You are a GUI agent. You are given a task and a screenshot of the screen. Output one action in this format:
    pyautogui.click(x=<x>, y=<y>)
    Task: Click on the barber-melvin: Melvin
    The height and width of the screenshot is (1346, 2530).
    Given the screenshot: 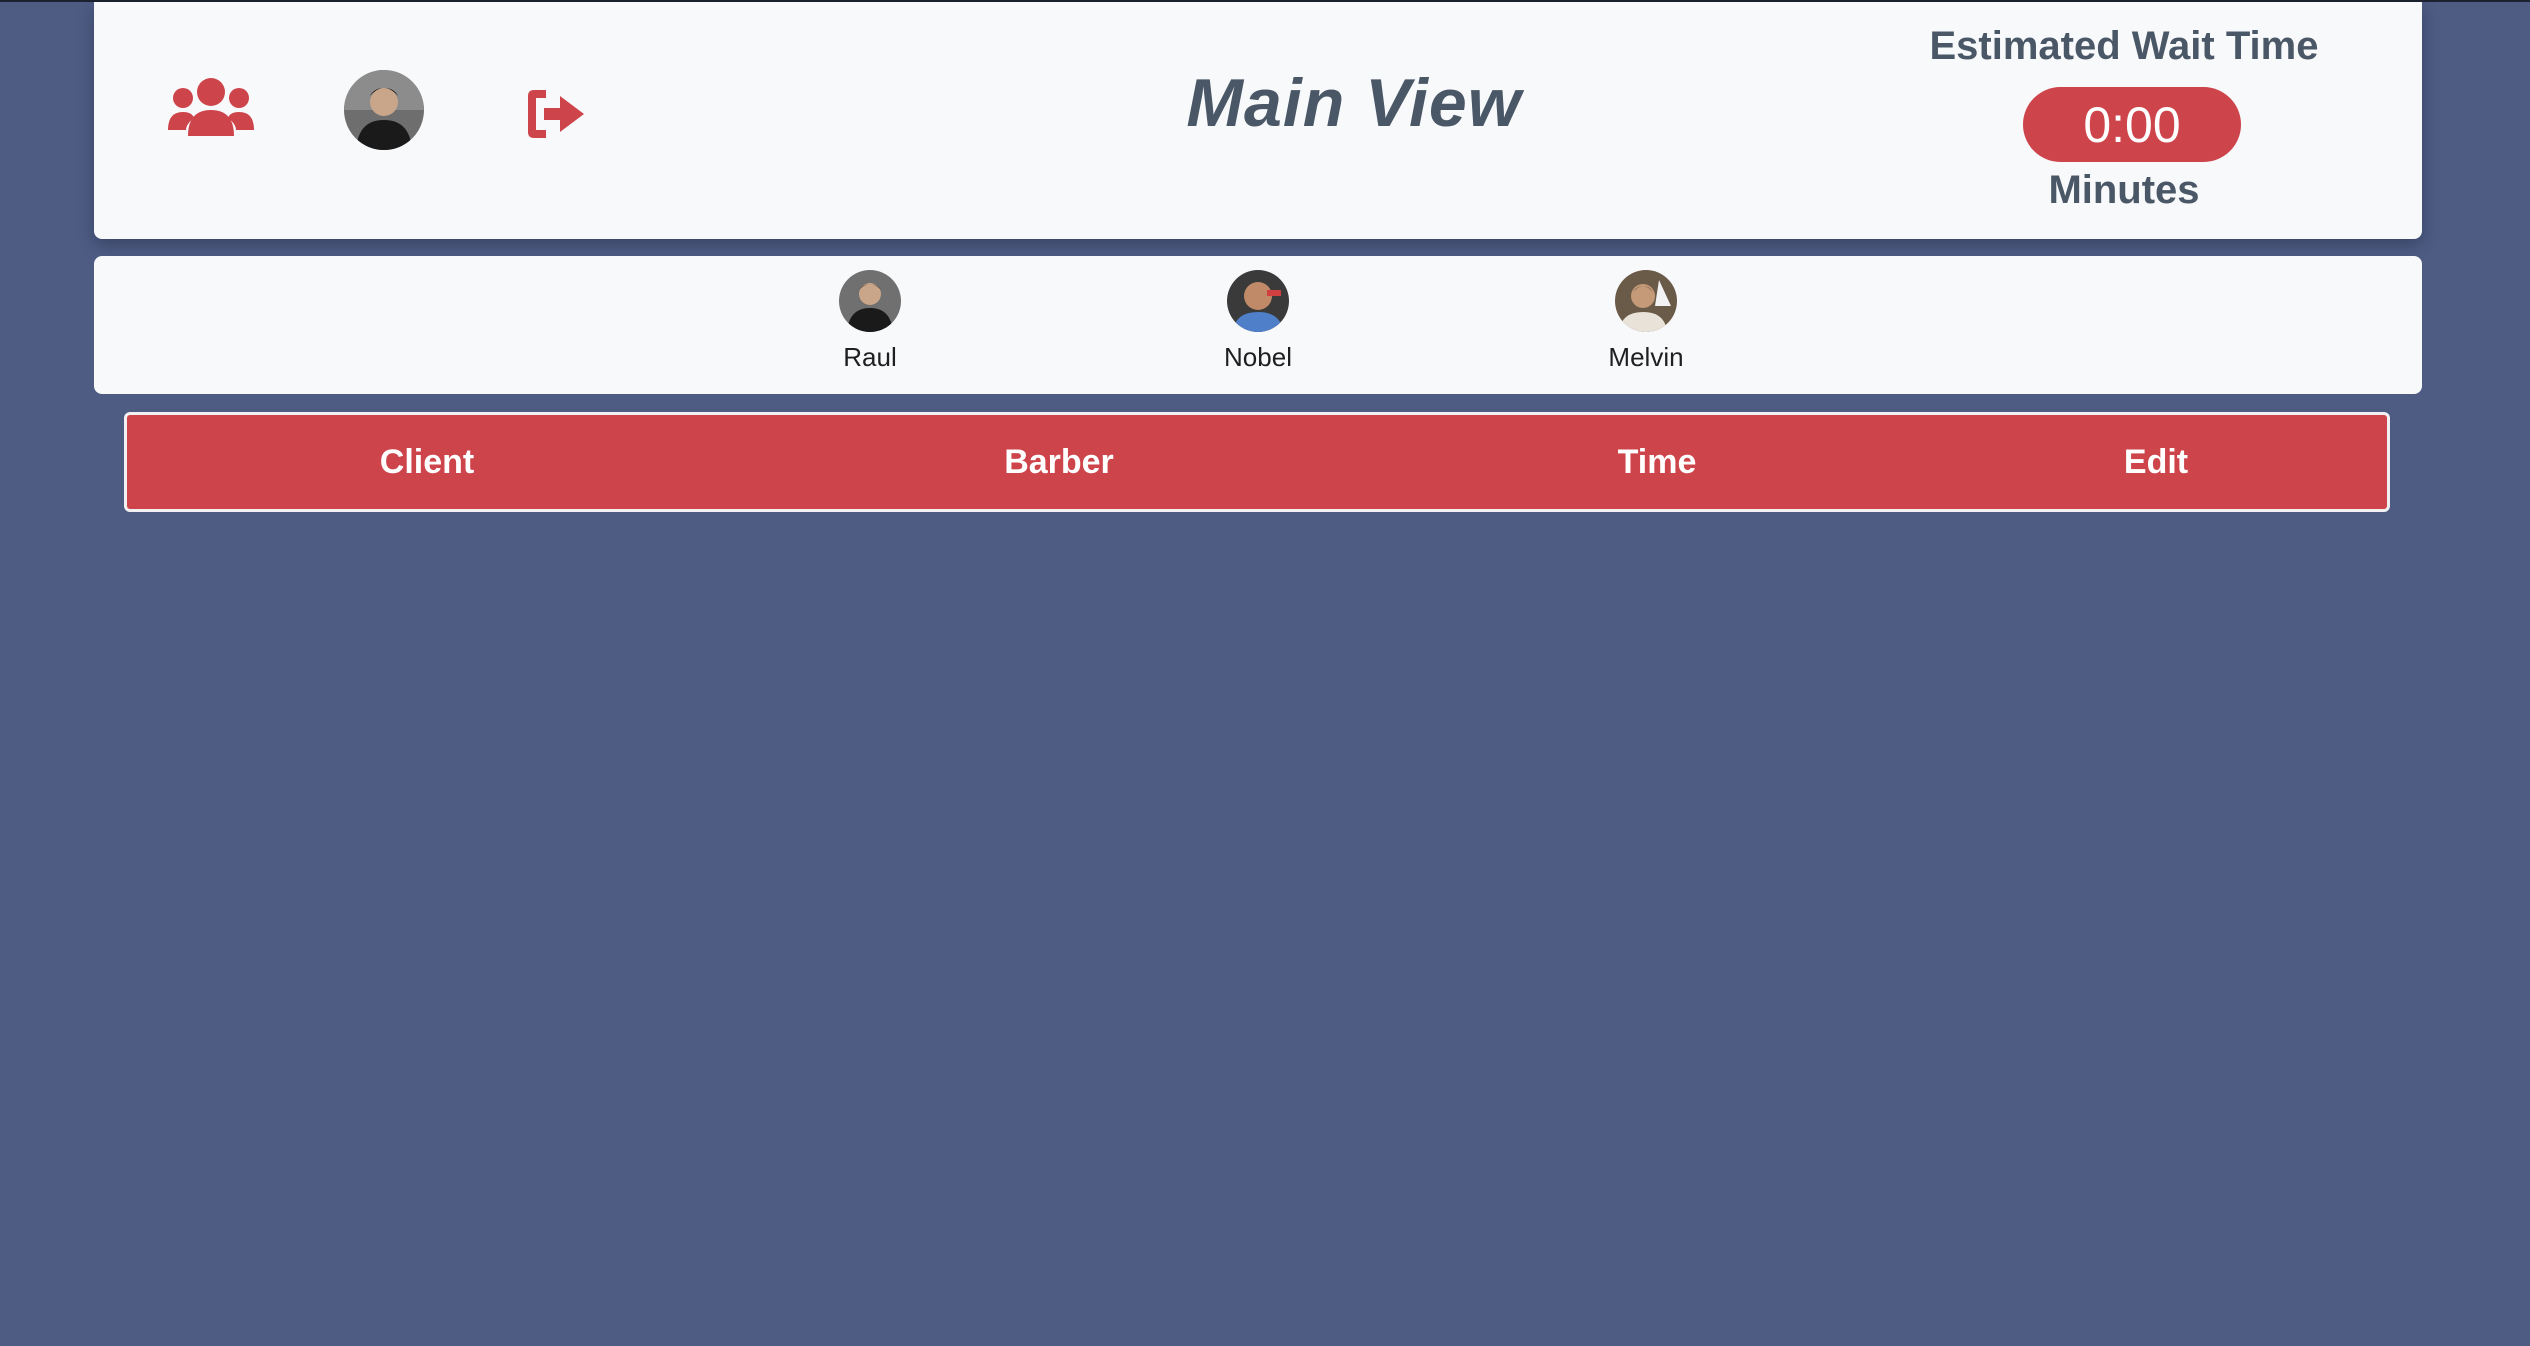 What is the action you would take?
    pyautogui.click(x=1646, y=321)
    